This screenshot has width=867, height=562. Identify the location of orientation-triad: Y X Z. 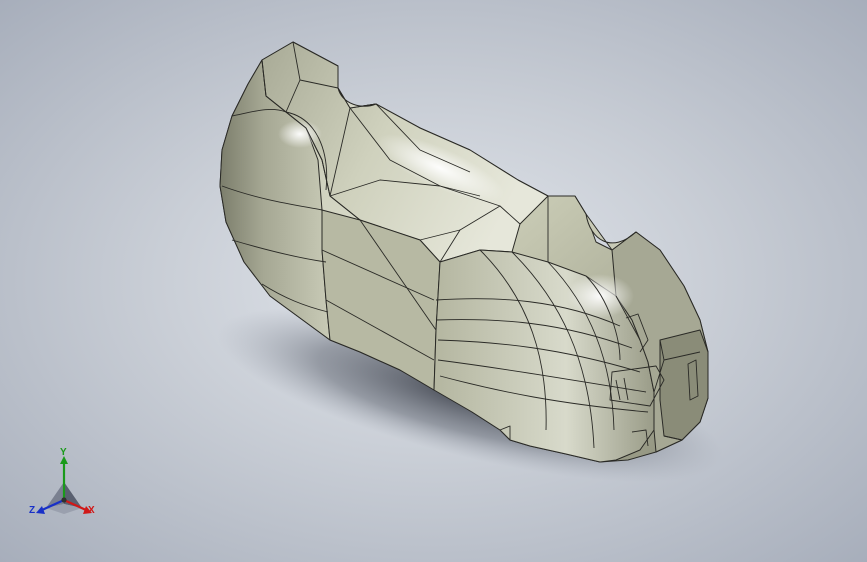
(64, 486).